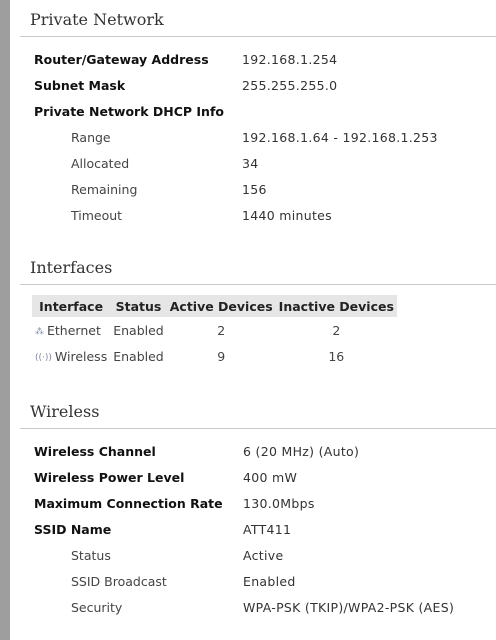 The width and height of the screenshot is (496, 640). What do you see at coordinates (97, 215) in the screenshot?
I see `row-label: Timeout` at bounding box center [97, 215].